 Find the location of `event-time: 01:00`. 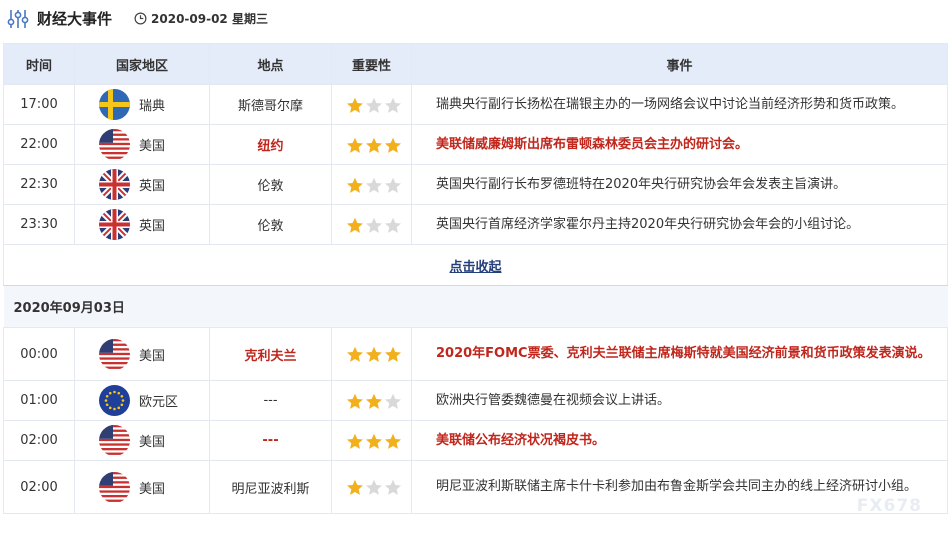

event-time: 01:00 is located at coordinates (39, 400).